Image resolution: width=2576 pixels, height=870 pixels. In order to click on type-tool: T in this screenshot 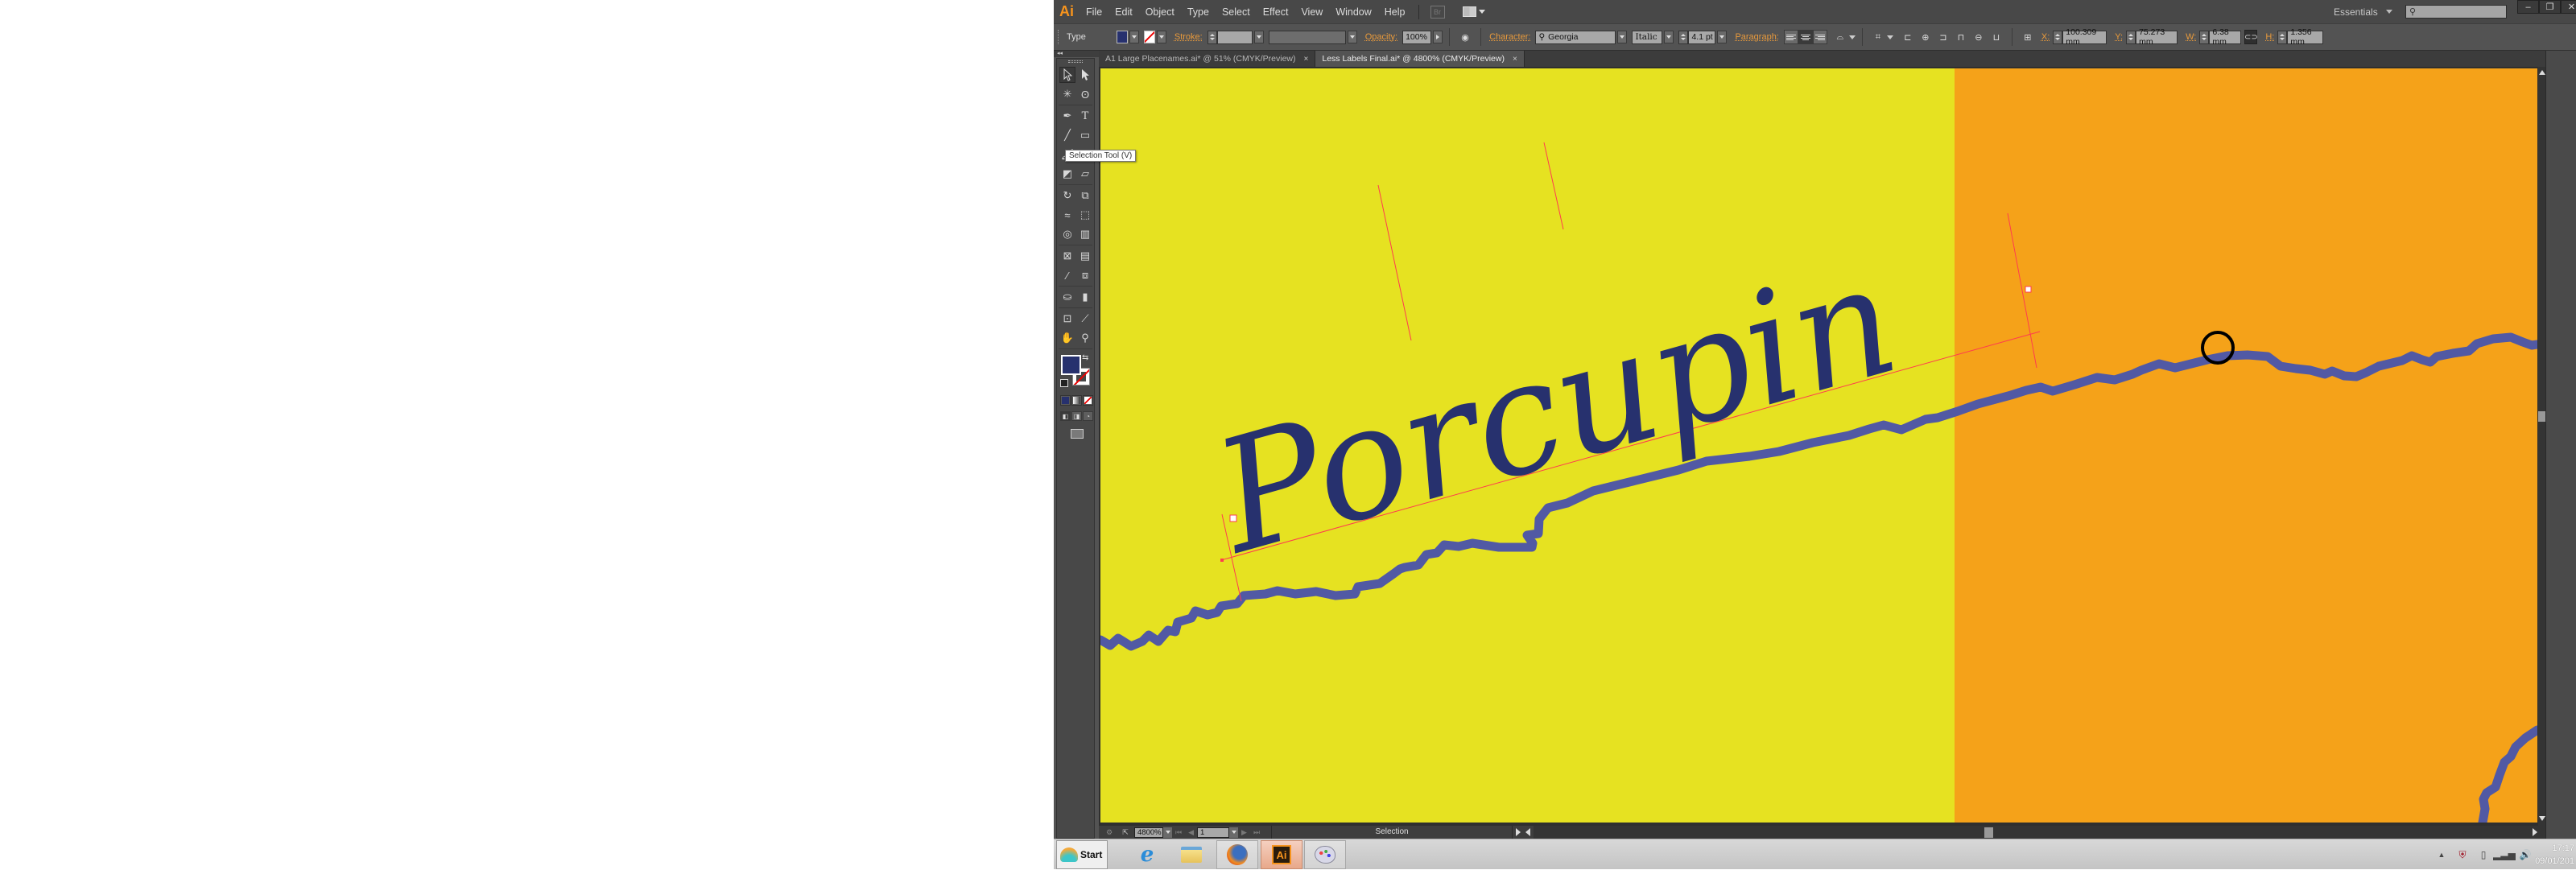, I will do `click(1085, 116)`.